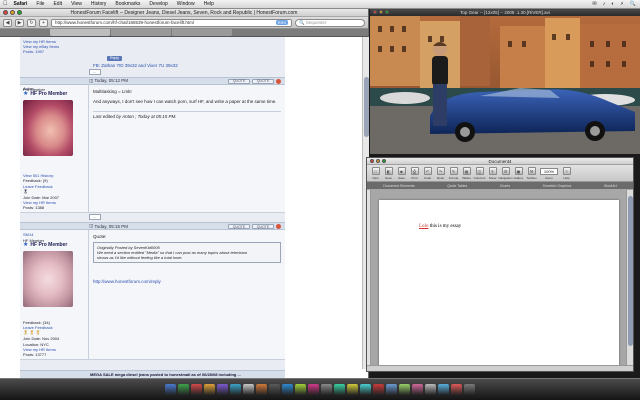  Describe the element at coordinates (114, 58) in the screenshot. I see `reply-tag: Reply` at that location.